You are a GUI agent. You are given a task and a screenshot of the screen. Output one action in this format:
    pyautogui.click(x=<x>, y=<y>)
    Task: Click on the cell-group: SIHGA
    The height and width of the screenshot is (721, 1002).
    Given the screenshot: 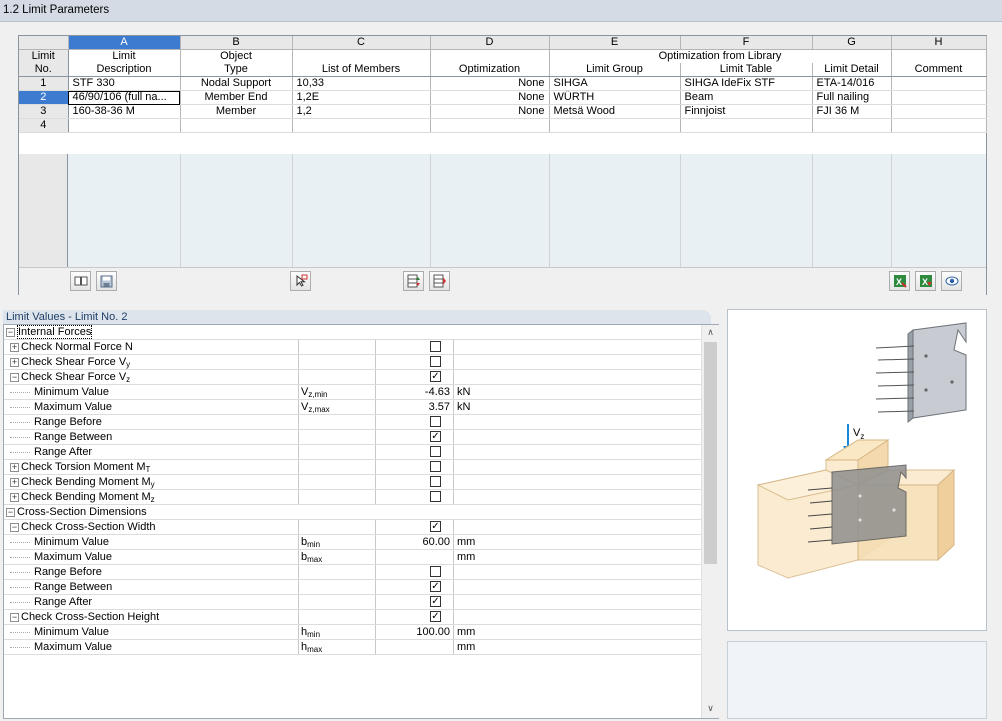 What is the action you would take?
    pyautogui.click(x=615, y=83)
    